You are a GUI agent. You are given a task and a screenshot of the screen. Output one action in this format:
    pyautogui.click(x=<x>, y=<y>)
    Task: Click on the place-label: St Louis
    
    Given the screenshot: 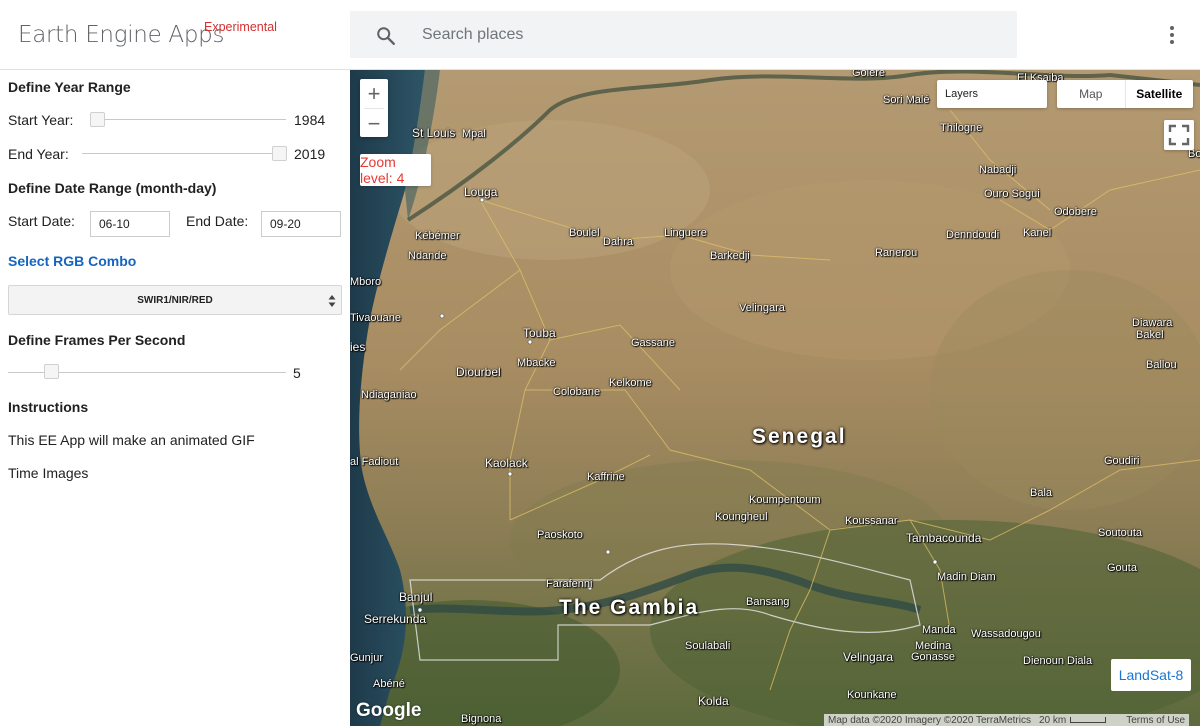 What is the action you would take?
    pyautogui.click(x=434, y=133)
    